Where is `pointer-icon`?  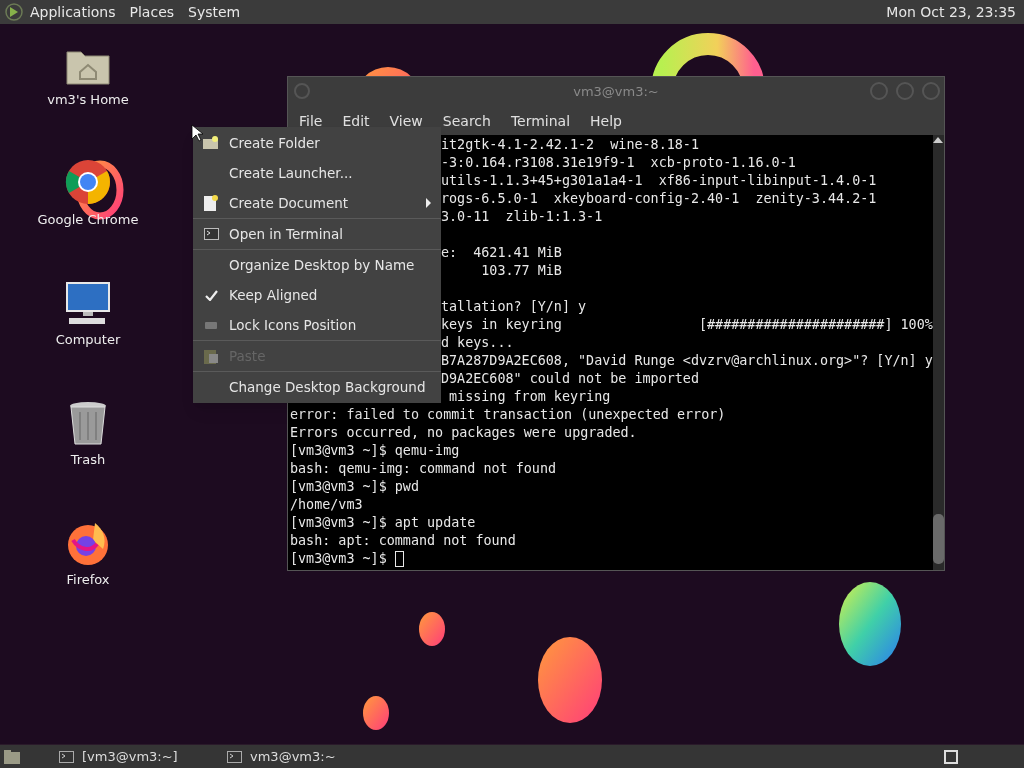 pointer-icon is located at coordinates (197, 133).